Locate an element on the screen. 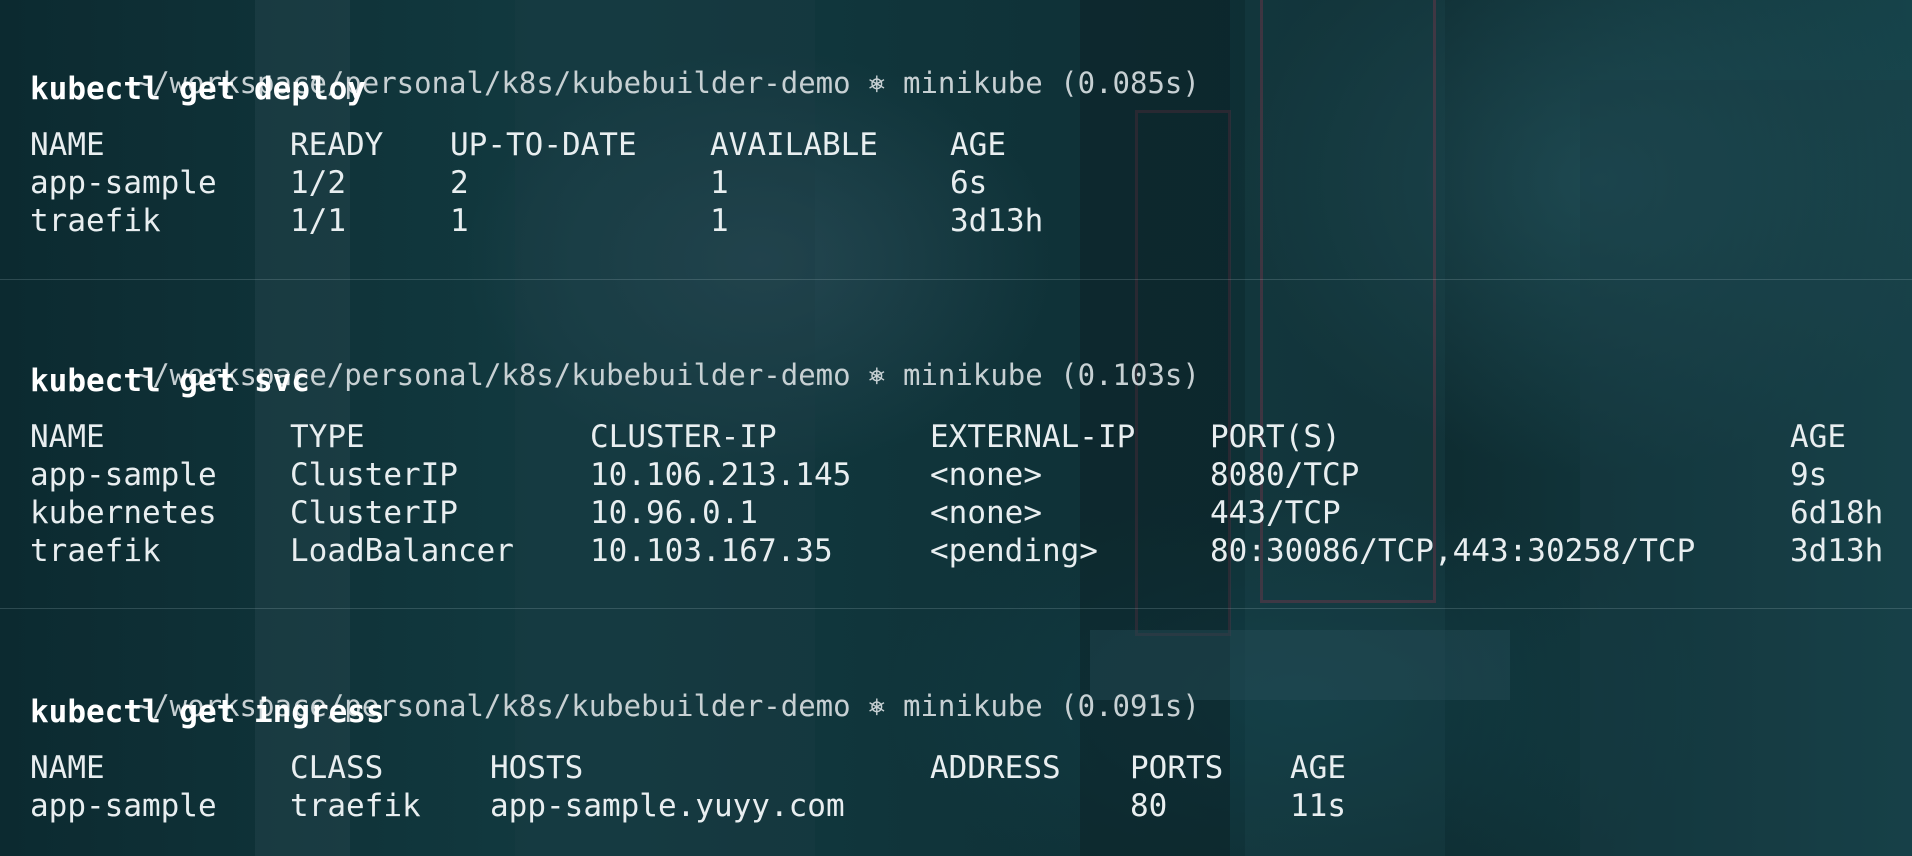 The height and width of the screenshot is (856, 1912). table-cell: 443/TCP is located at coordinates (1275, 513).